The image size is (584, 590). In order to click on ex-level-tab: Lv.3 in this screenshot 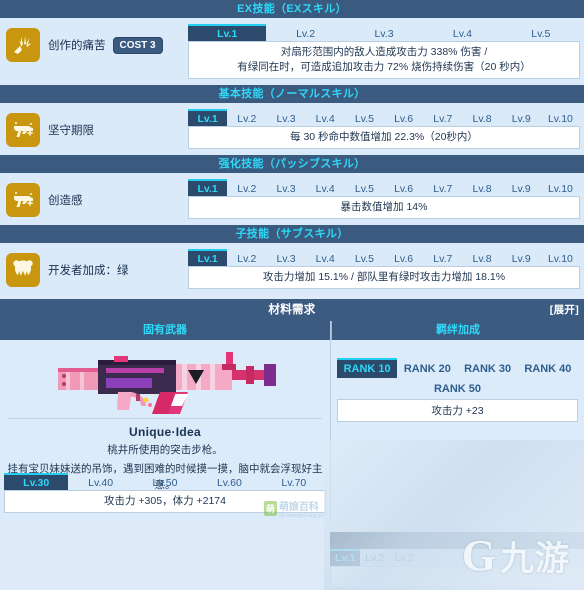, I will do `click(384, 32)`.